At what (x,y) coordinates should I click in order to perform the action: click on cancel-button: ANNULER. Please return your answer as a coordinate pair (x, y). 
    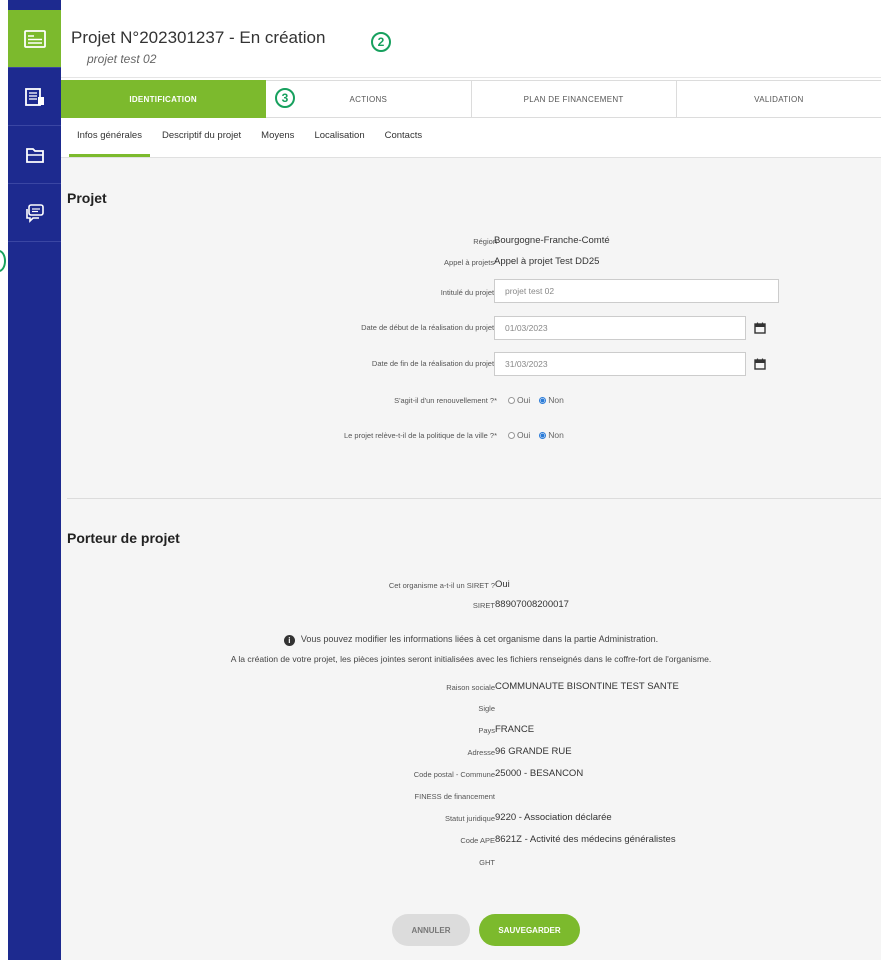
    Looking at the image, I should click on (431, 930).